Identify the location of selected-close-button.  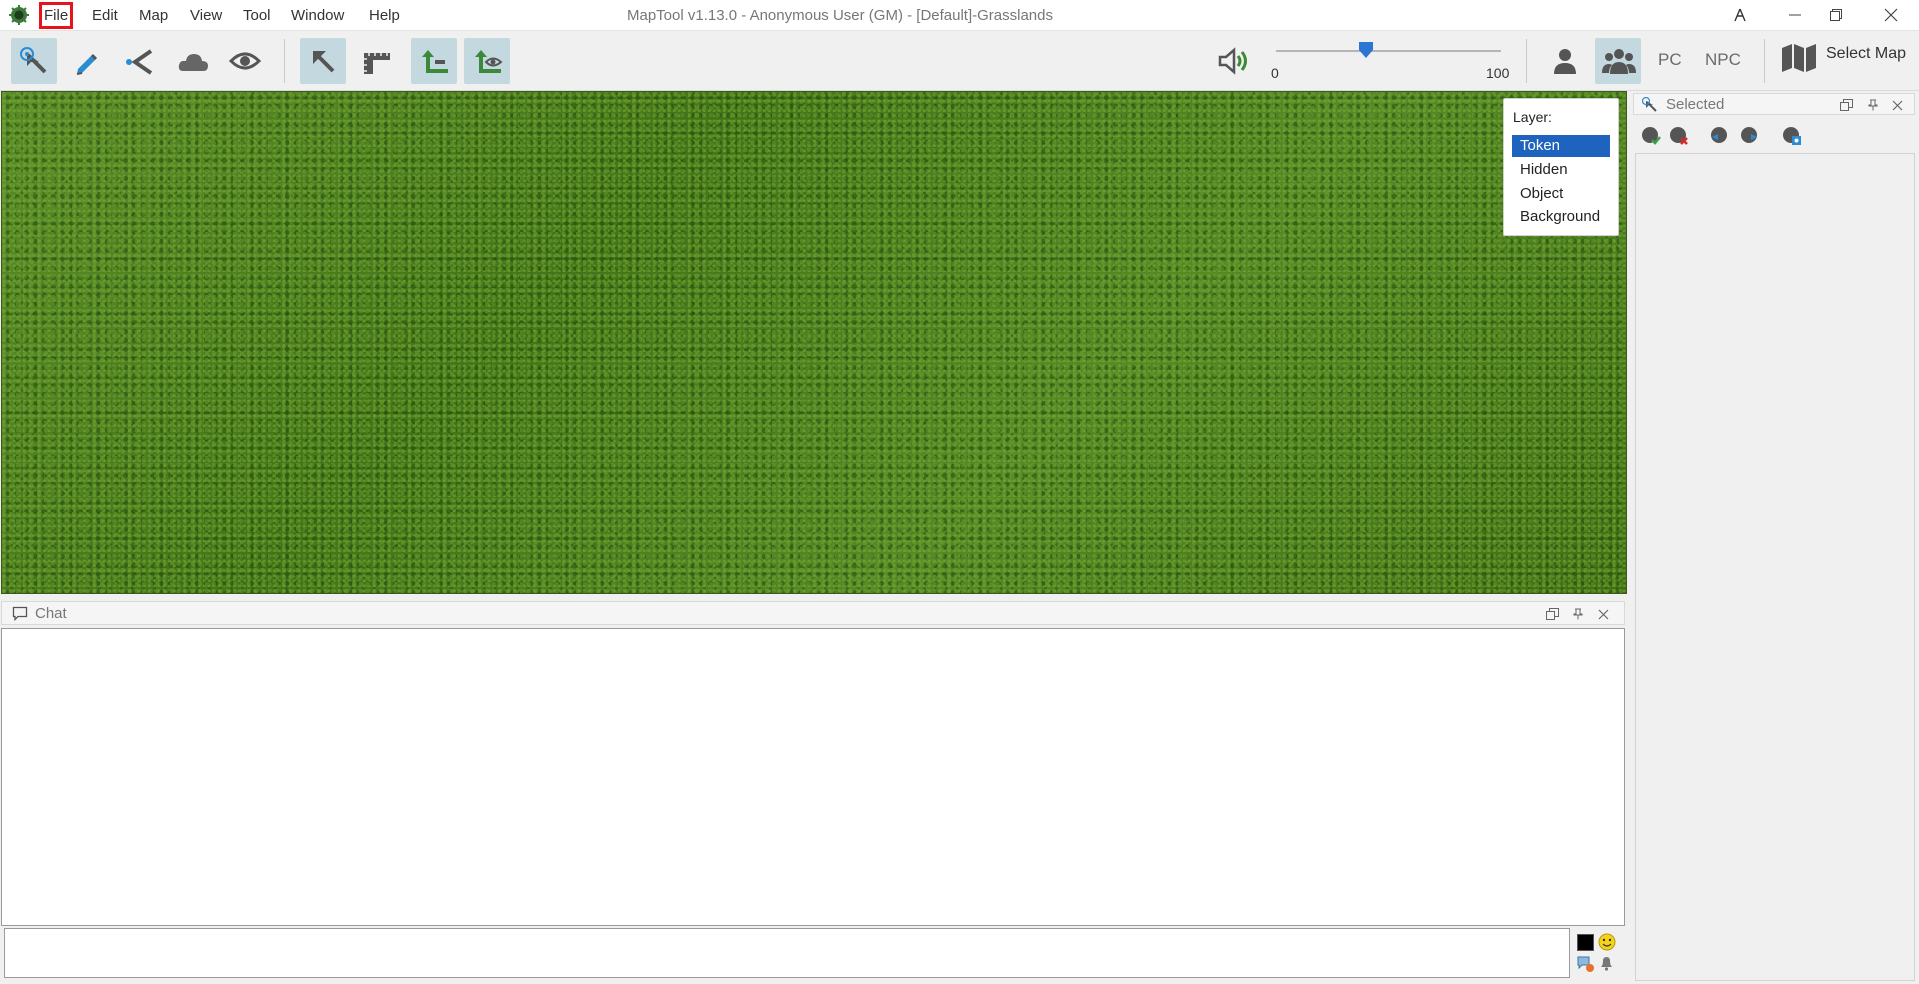
(1897, 107).